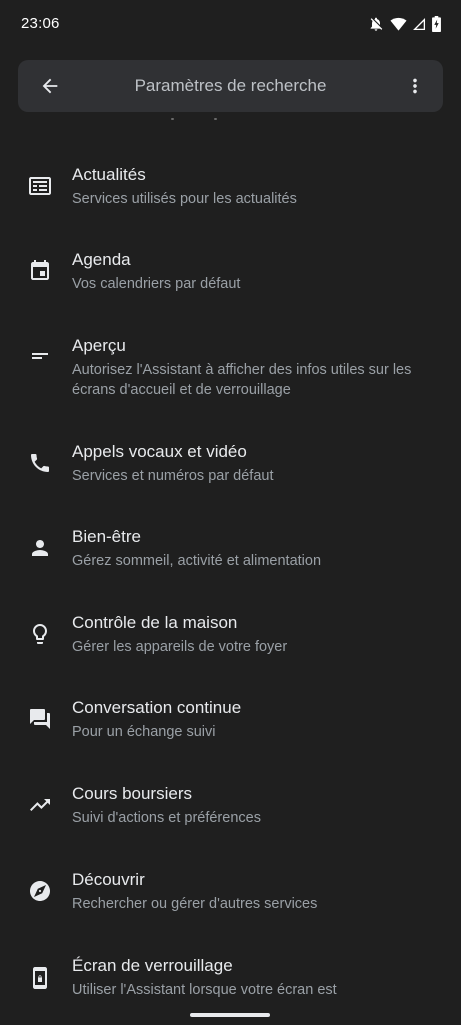 The height and width of the screenshot is (1025, 461). What do you see at coordinates (40, 719) in the screenshot?
I see `forum-icon` at bounding box center [40, 719].